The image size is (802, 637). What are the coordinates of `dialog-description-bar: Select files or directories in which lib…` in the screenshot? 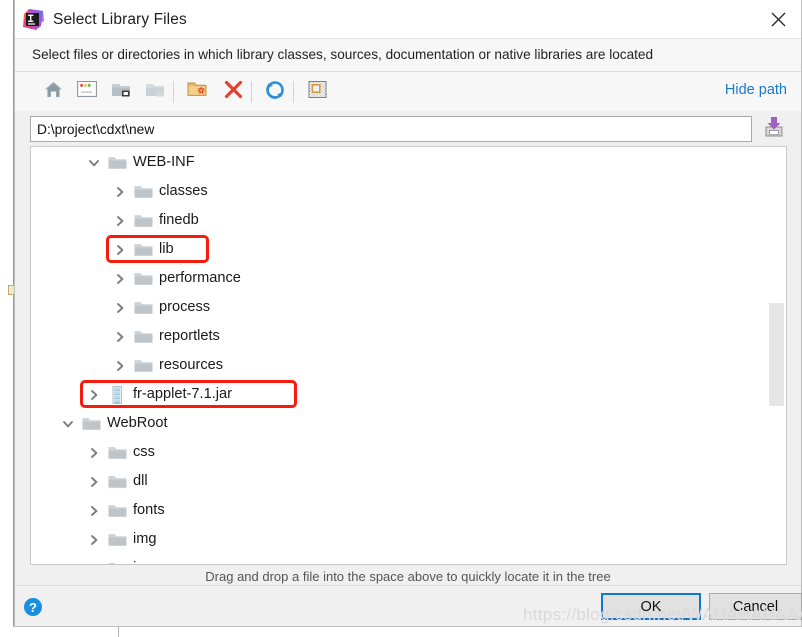 It's located at (408, 55).